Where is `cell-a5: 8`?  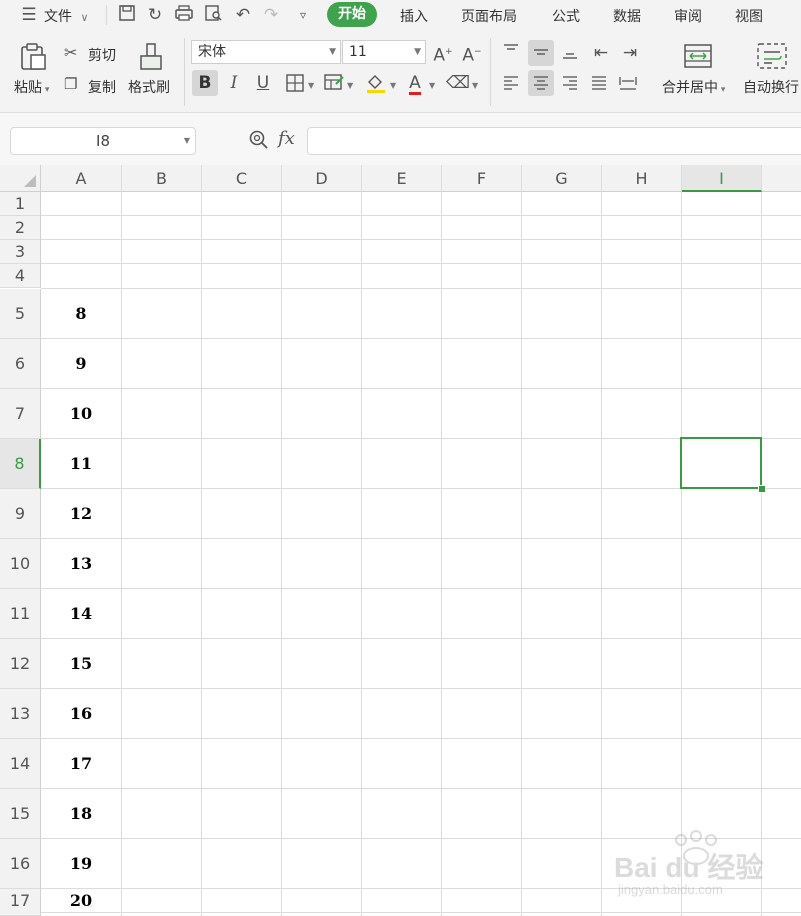 cell-a5: 8 is located at coordinates (81, 313).